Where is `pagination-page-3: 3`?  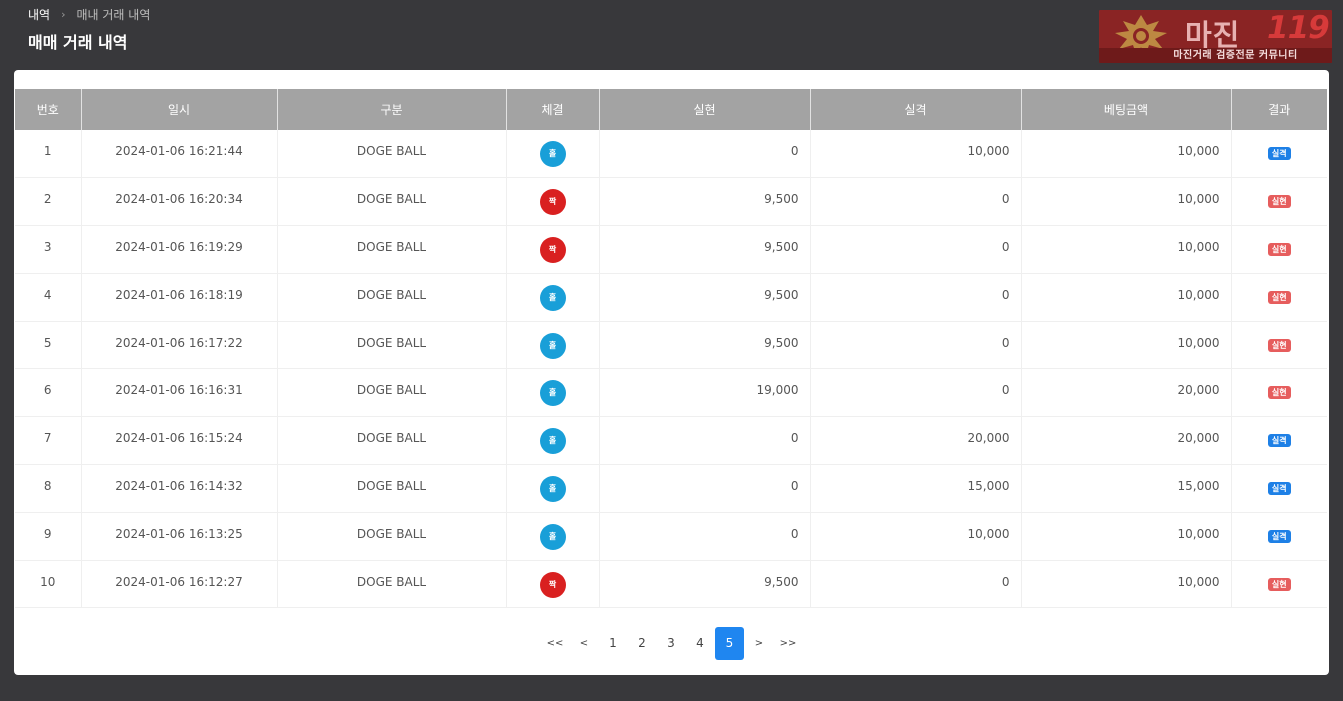 pagination-page-3: 3 is located at coordinates (671, 643).